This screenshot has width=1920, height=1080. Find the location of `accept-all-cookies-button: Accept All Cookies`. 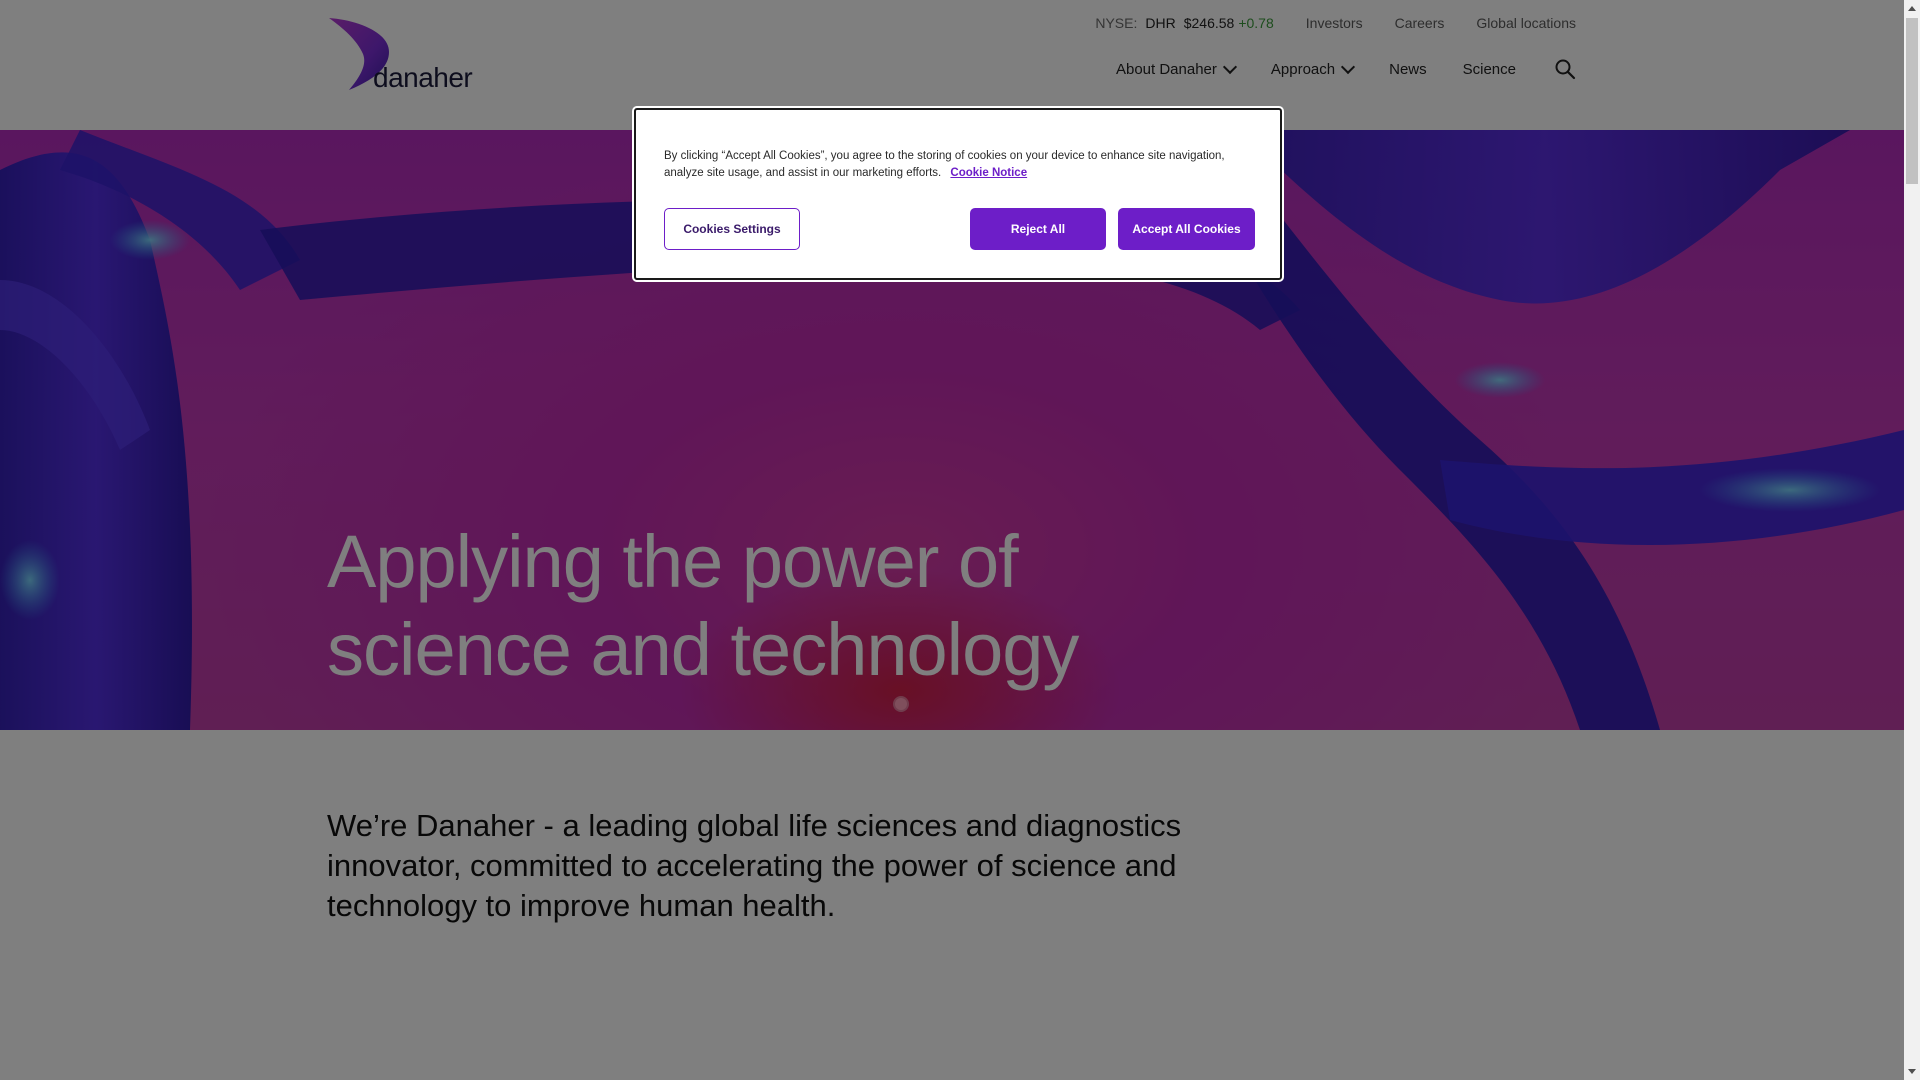

accept-all-cookies-button: Accept All Cookies is located at coordinates (1186, 229).